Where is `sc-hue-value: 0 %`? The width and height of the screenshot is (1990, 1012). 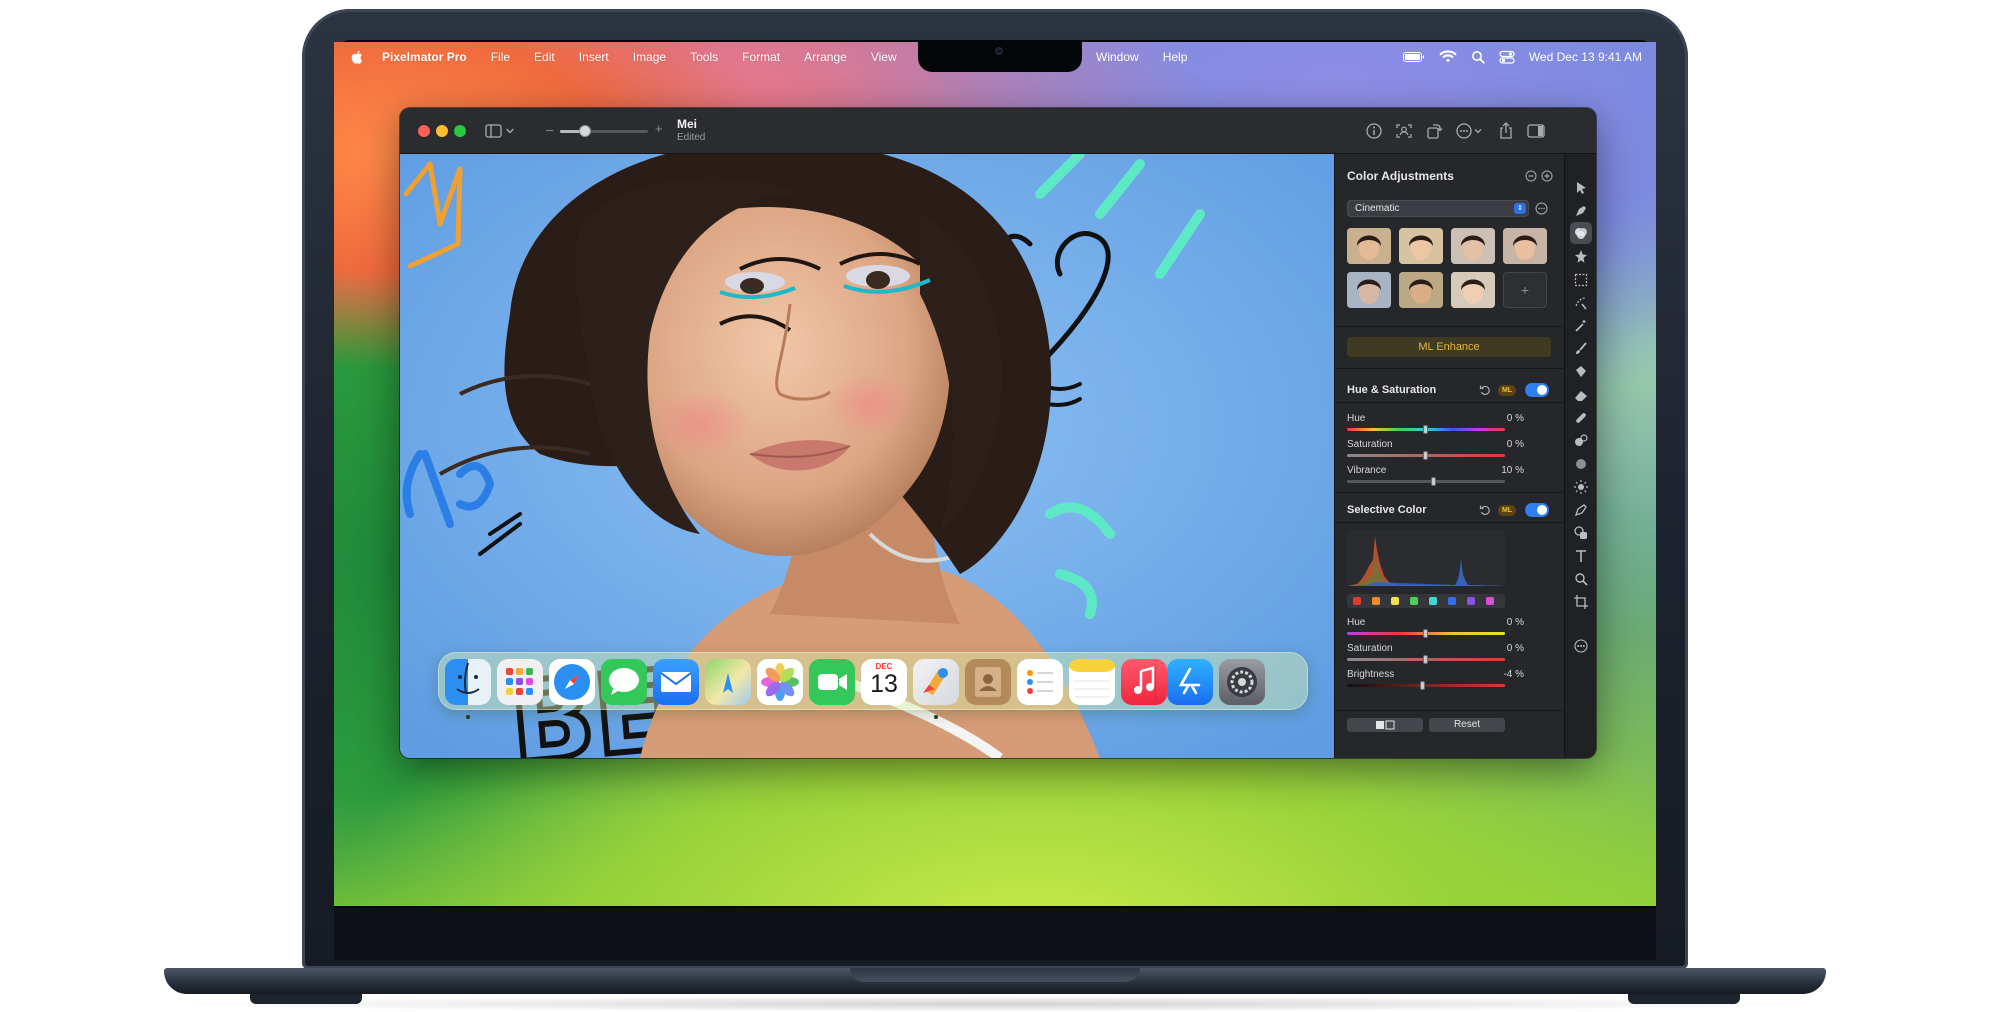 sc-hue-value: 0 % is located at coordinates (1515, 622).